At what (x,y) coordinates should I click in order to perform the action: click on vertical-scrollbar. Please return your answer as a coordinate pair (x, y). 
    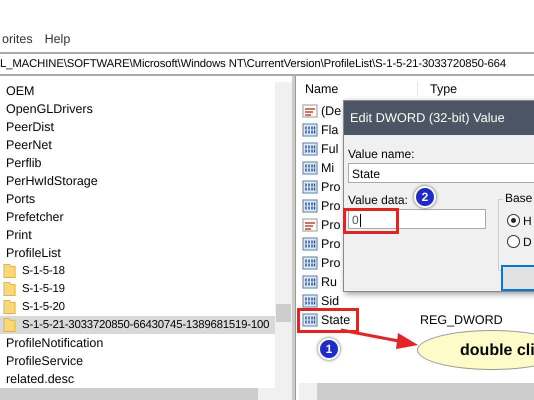
    Looking at the image, I should click on (283, 235).